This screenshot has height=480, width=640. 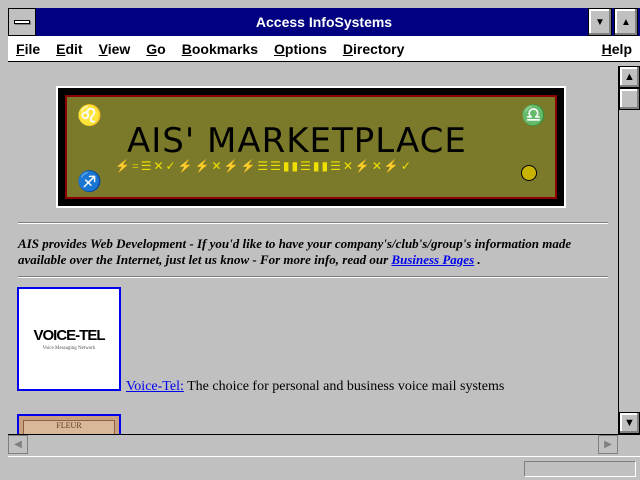 I want to click on arrow-left-icon: ◀, so click(x=18, y=444).